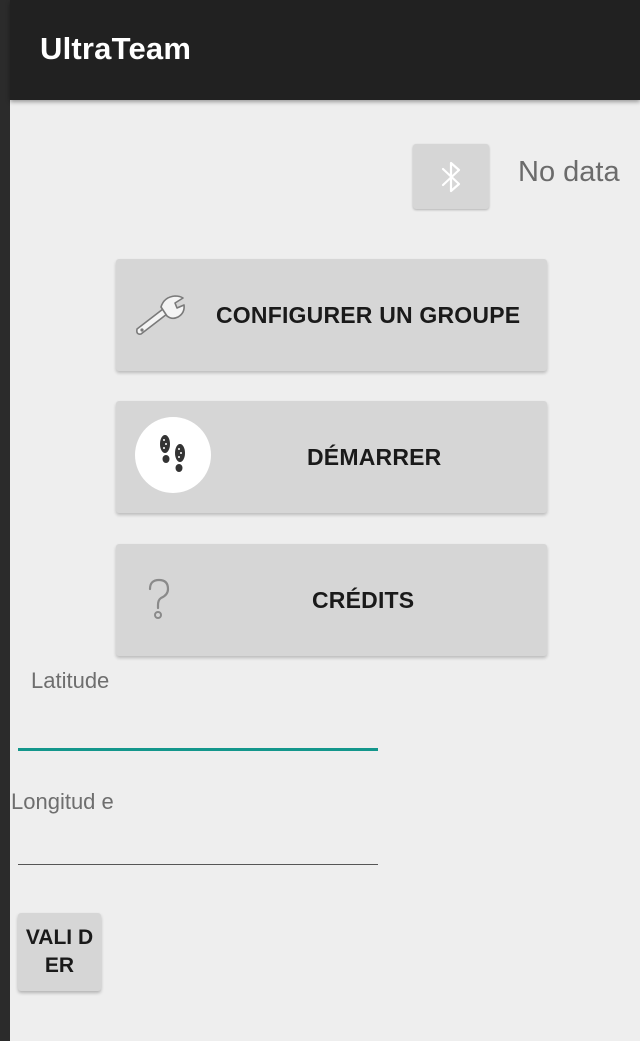 The image size is (640, 1041). What do you see at coordinates (159, 598) in the screenshot?
I see `question-icon` at bounding box center [159, 598].